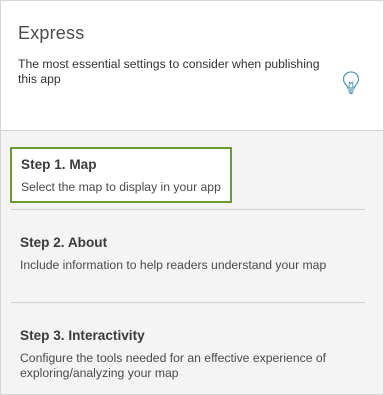  I want to click on step-description: Select the map to display in your app, so click(121, 187).